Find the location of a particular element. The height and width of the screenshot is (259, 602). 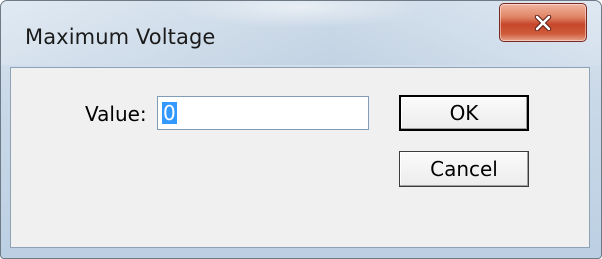

value-input: 0 is located at coordinates (263, 113).